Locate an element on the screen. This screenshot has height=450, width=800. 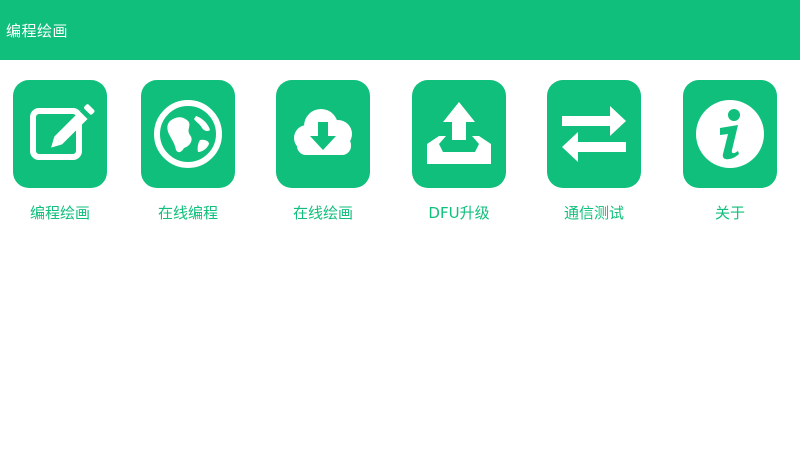
menu-item-programming-drawing: 编程绘画 is located at coordinates (60, 155).